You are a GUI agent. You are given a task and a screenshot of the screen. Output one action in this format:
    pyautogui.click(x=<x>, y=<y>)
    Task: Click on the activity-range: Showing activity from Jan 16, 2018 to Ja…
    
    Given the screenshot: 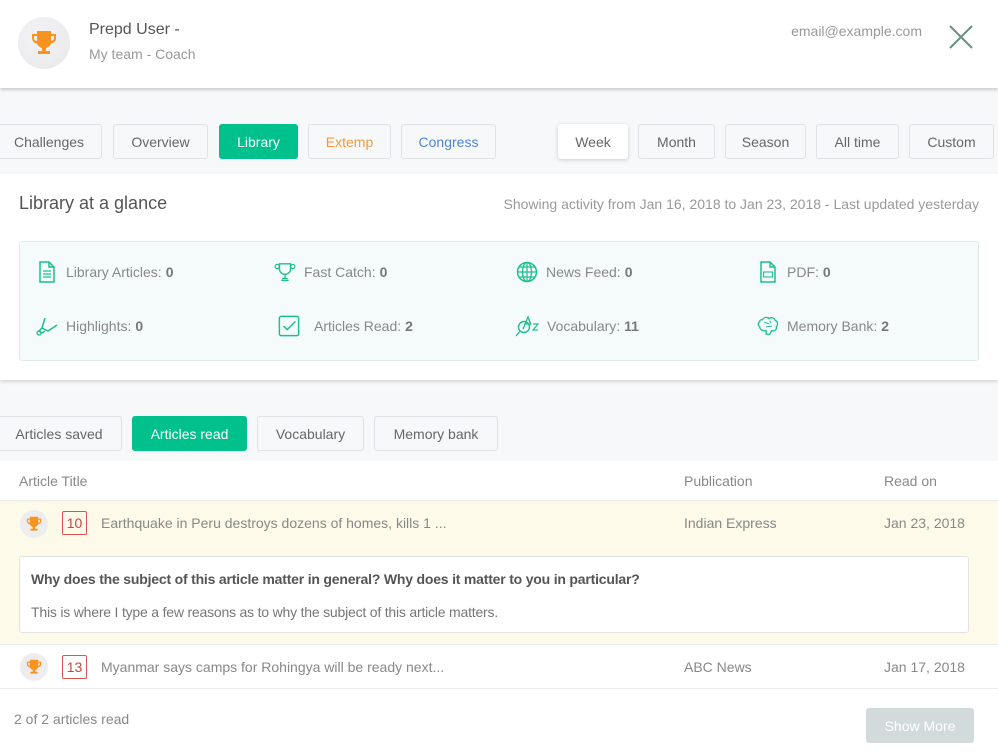 What is the action you would take?
    pyautogui.click(x=741, y=204)
    